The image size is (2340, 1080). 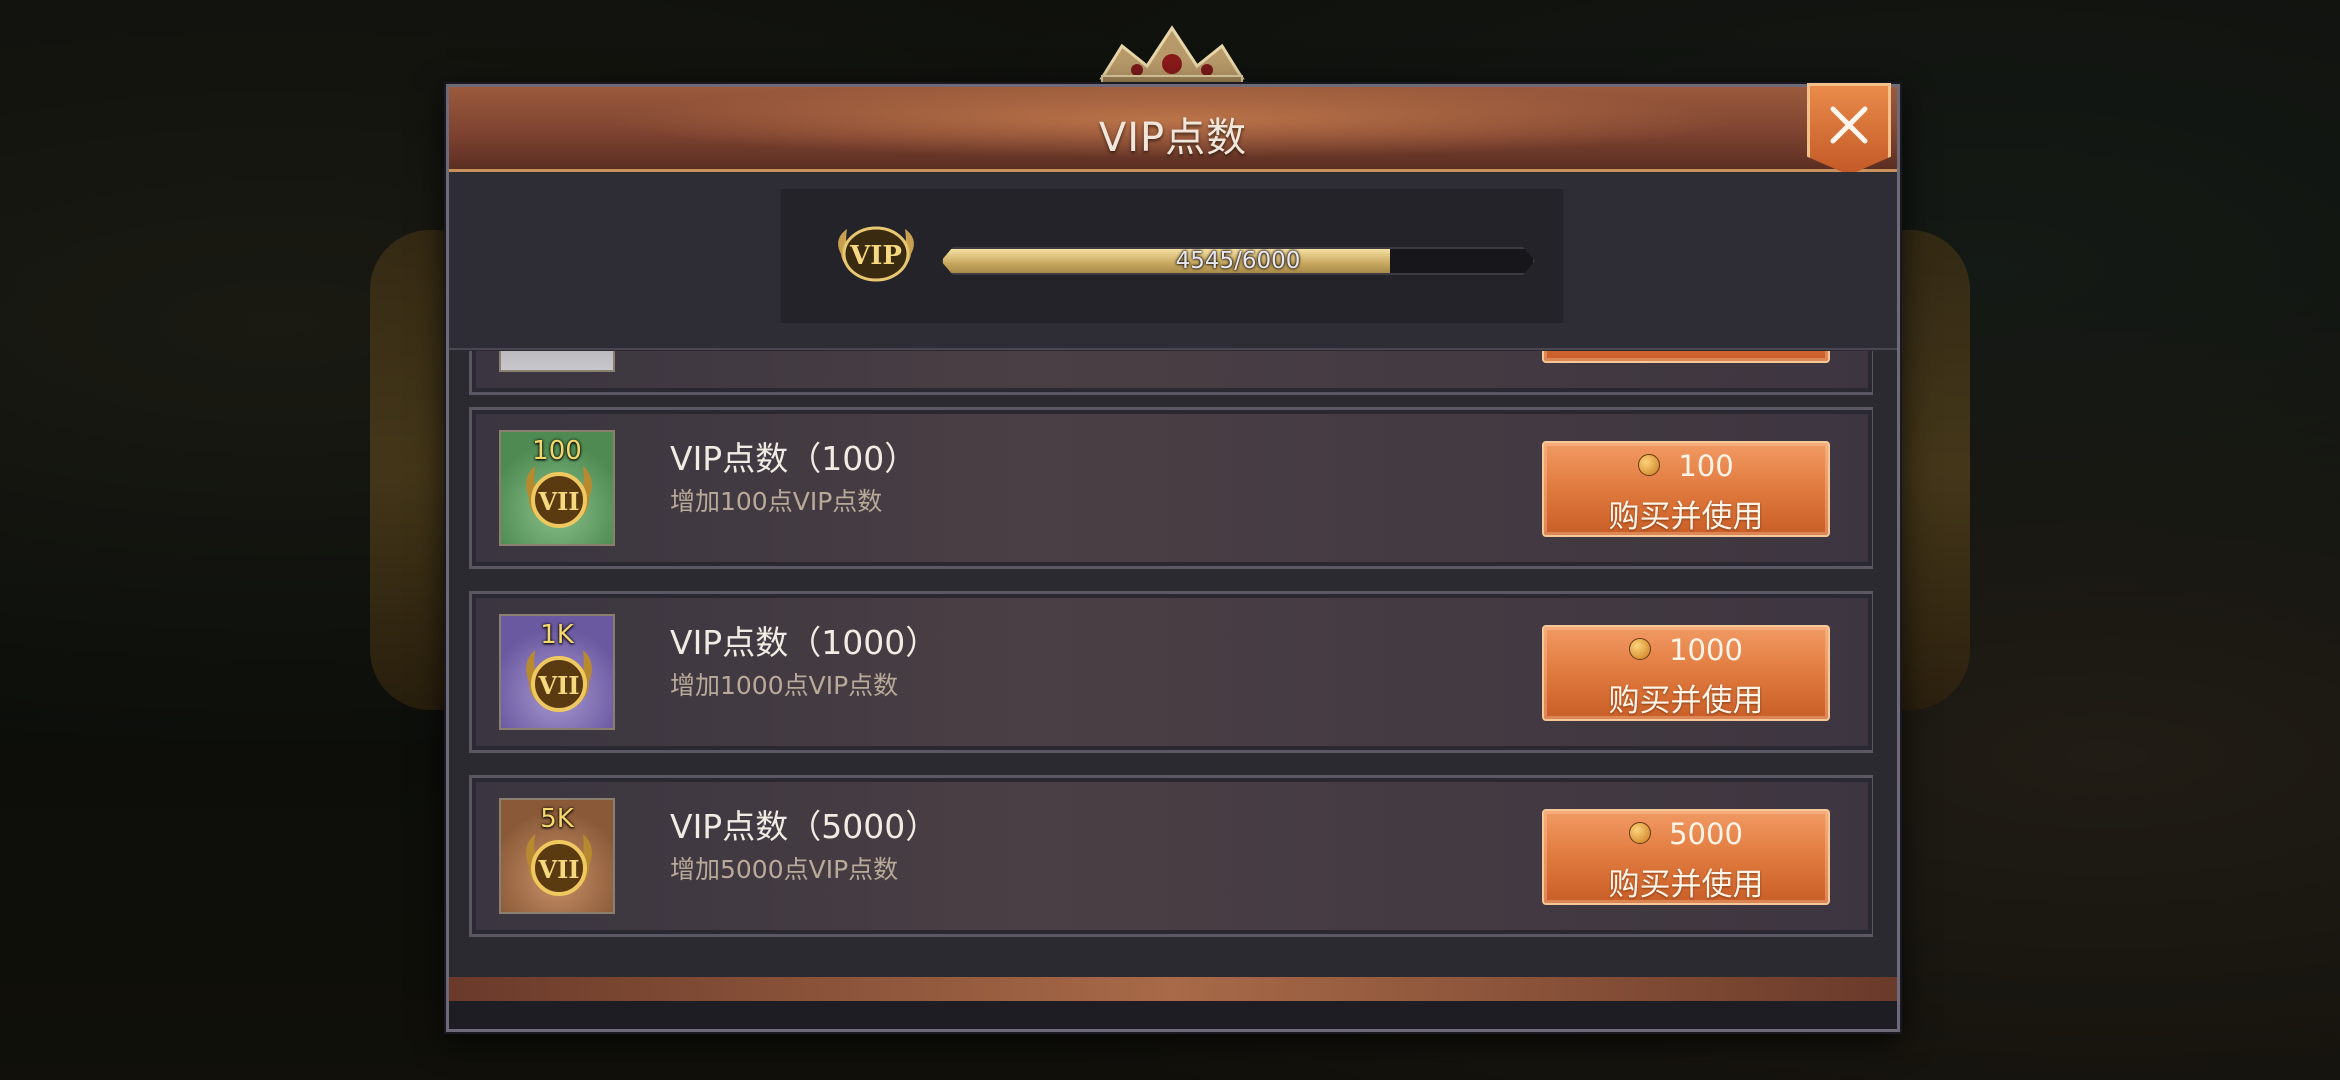 What do you see at coordinates (804, 642) in the screenshot?
I see `item-name: VIP点数（1000）` at bounding box center [804, 642].